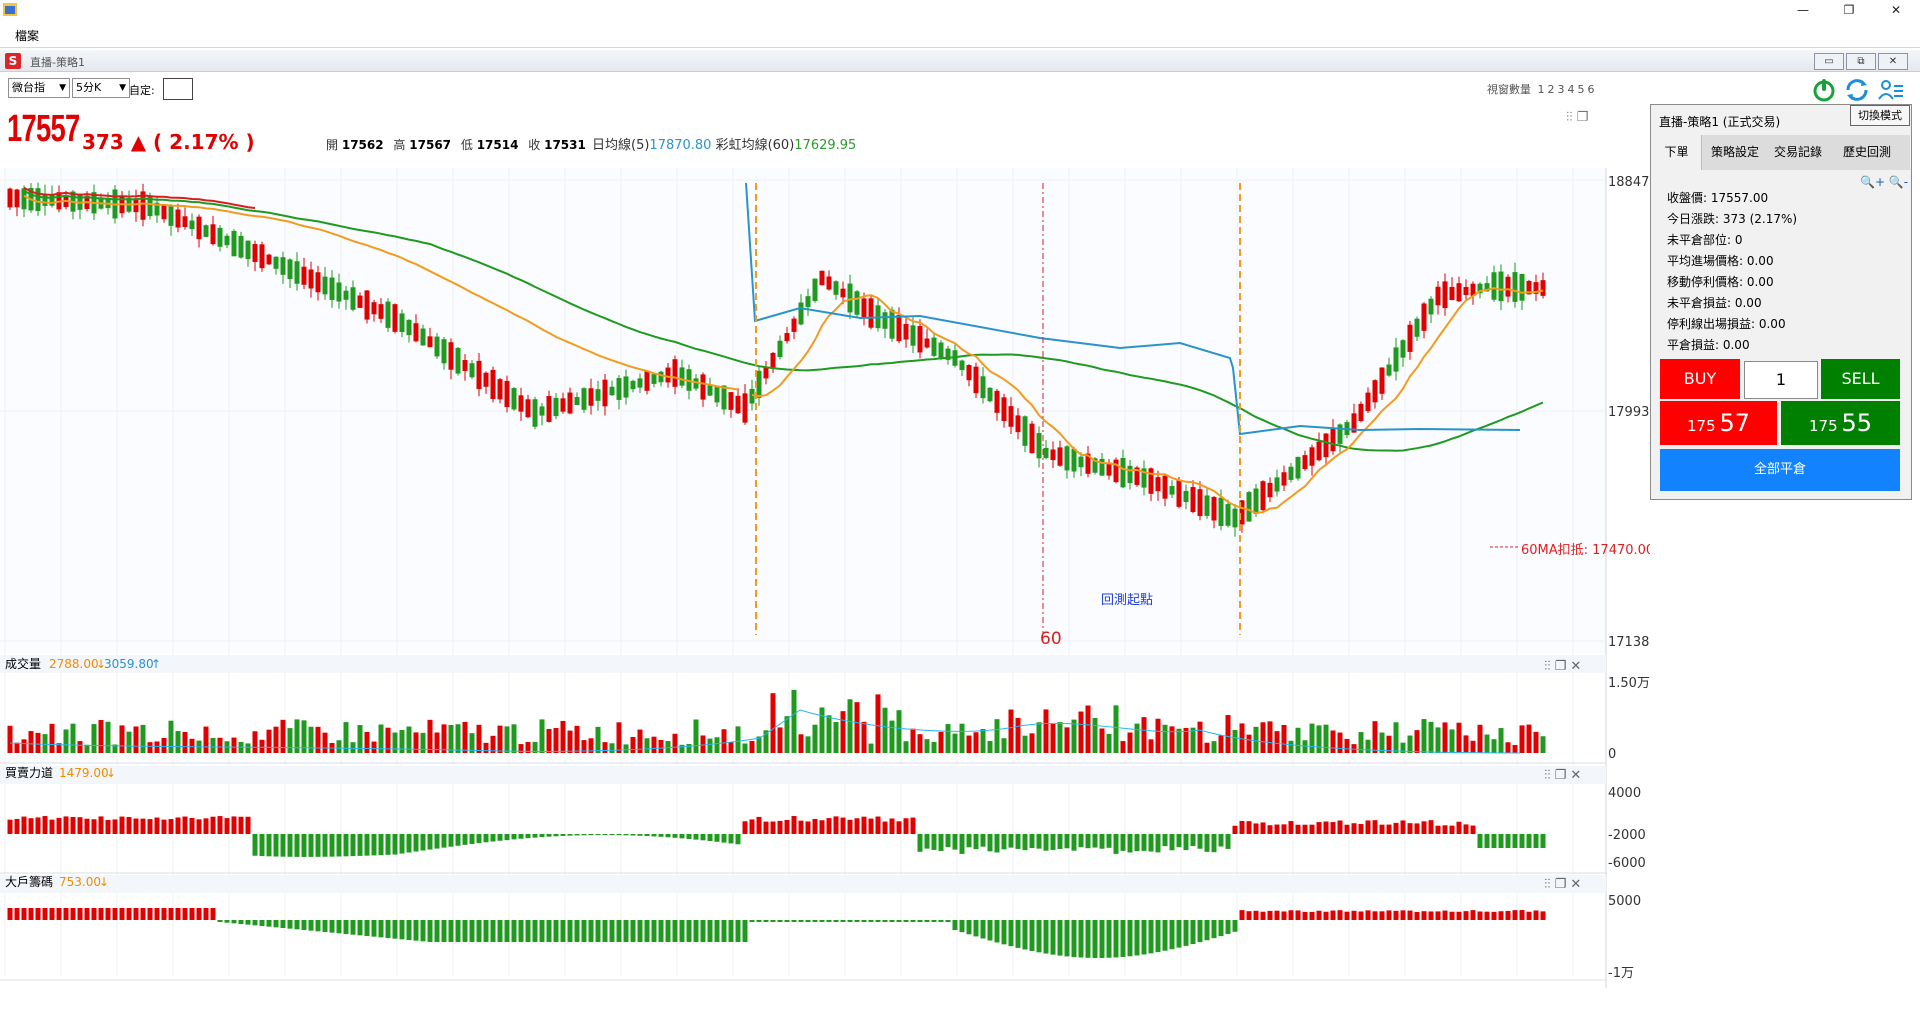  I want to click on close-all-button: 全部平倉, so click(1780, 470).